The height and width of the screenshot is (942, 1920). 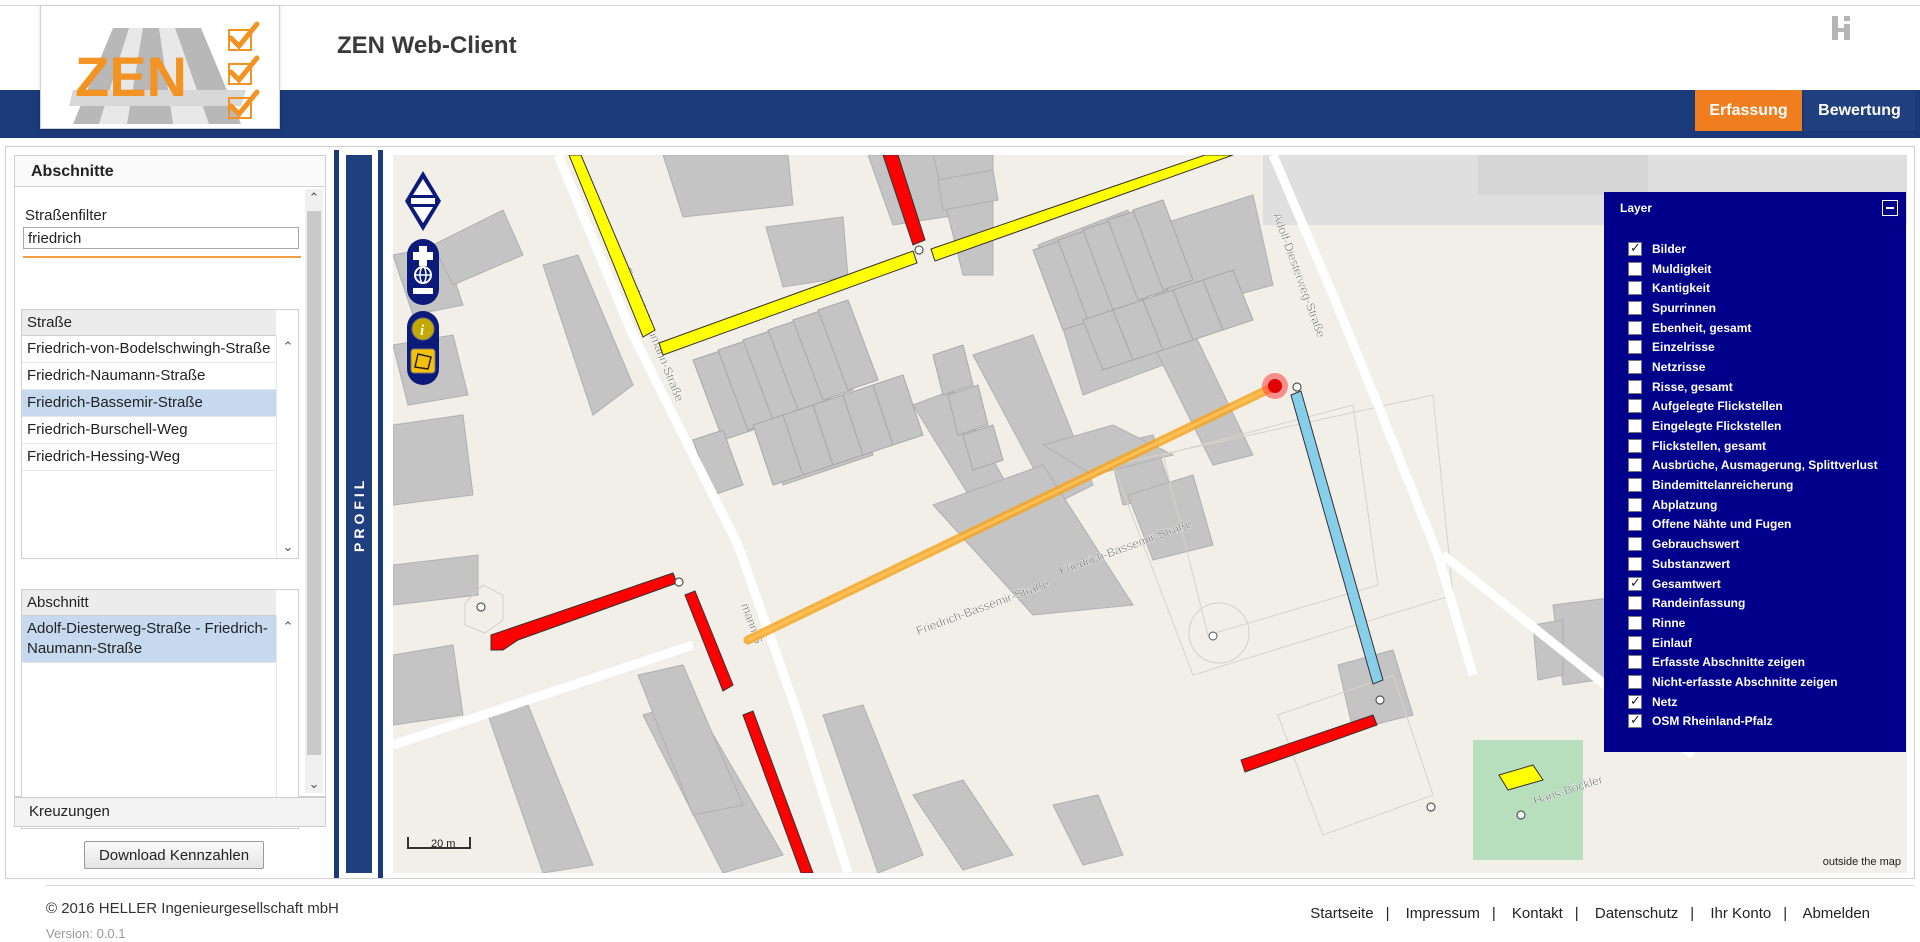 I want to click on kreuzungen-section: Kreuzungen, so click(x=170, y=812).